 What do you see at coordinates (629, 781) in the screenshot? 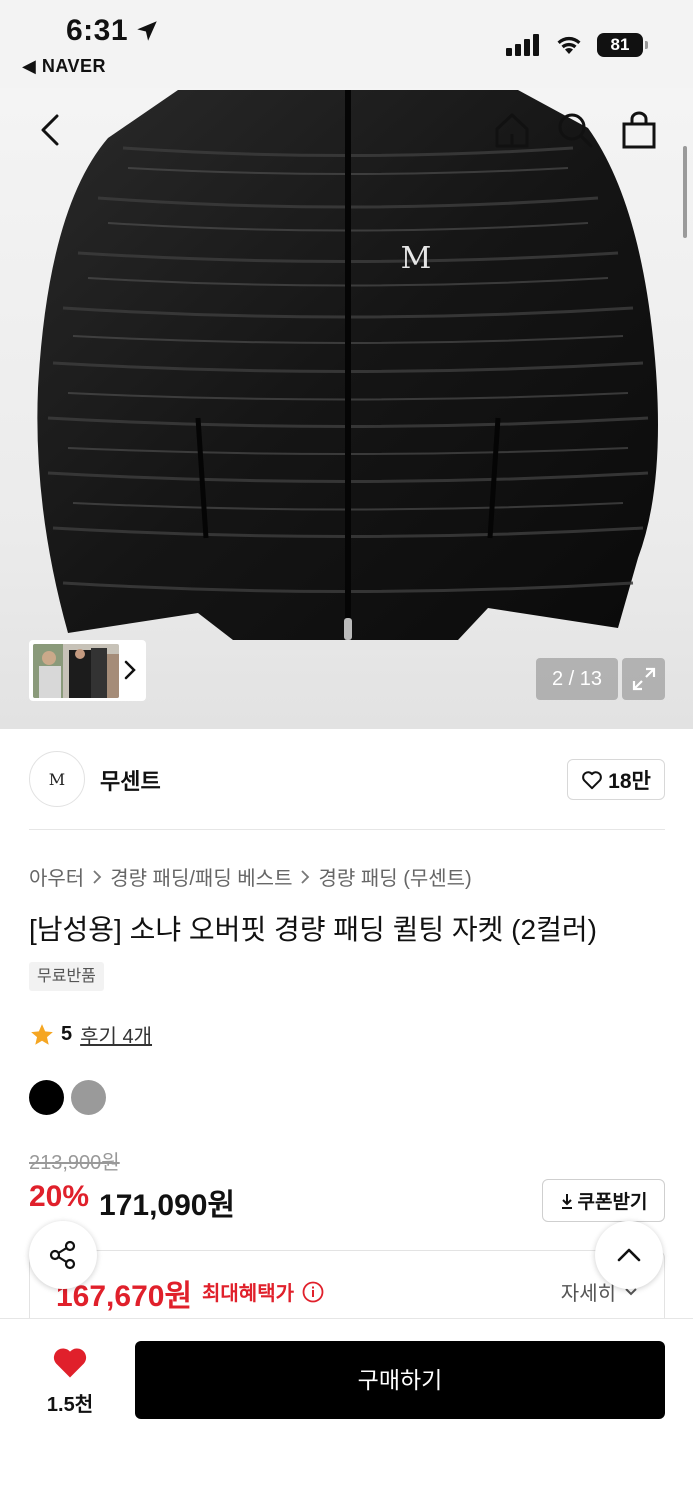
I see `store-like-count: 18만` at bounding box center [629, 781].